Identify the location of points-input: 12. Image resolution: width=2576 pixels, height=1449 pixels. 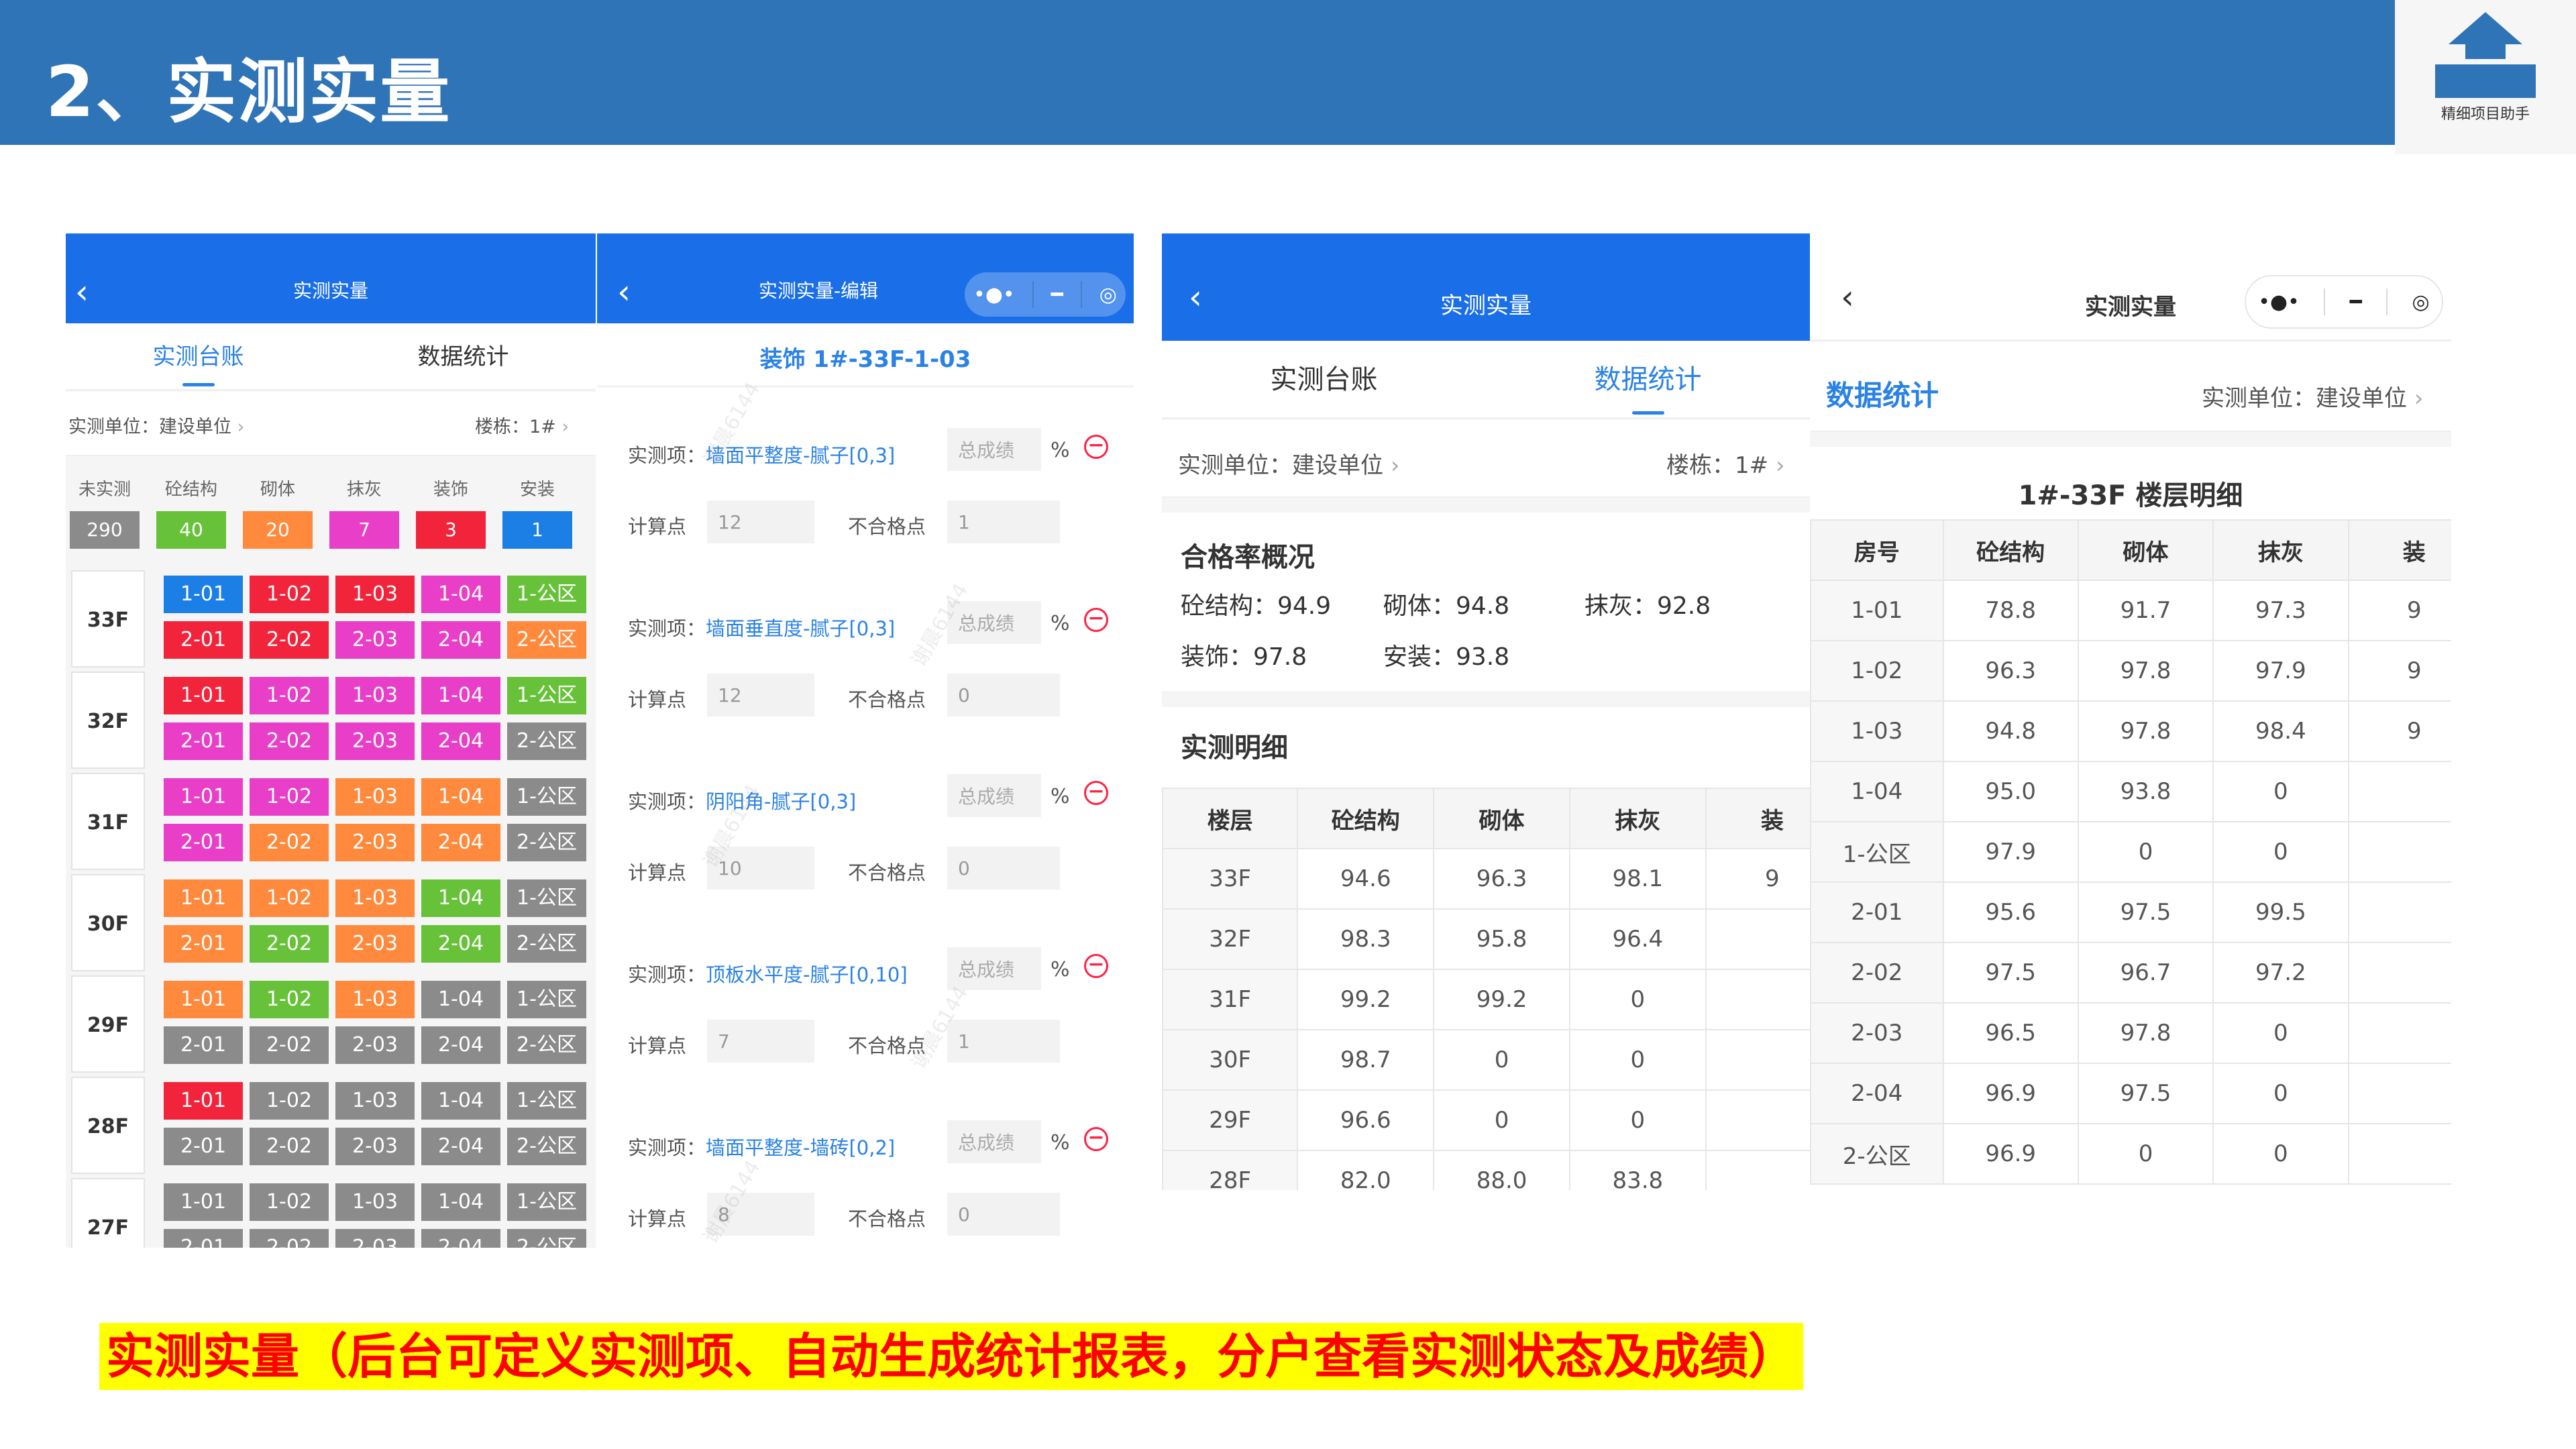
(760, 695).